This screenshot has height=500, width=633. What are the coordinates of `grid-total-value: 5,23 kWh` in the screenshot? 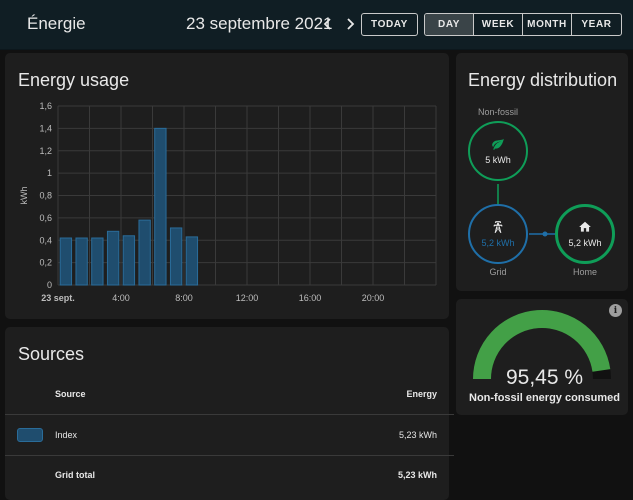 It's located at (417, 475).